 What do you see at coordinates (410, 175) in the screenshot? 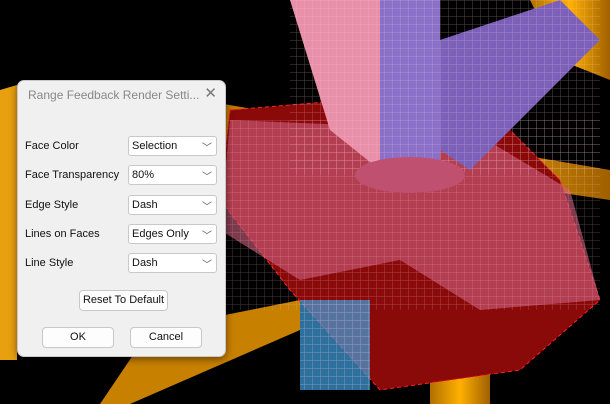
I see `tube-ring` at bounding box center [410, 175].